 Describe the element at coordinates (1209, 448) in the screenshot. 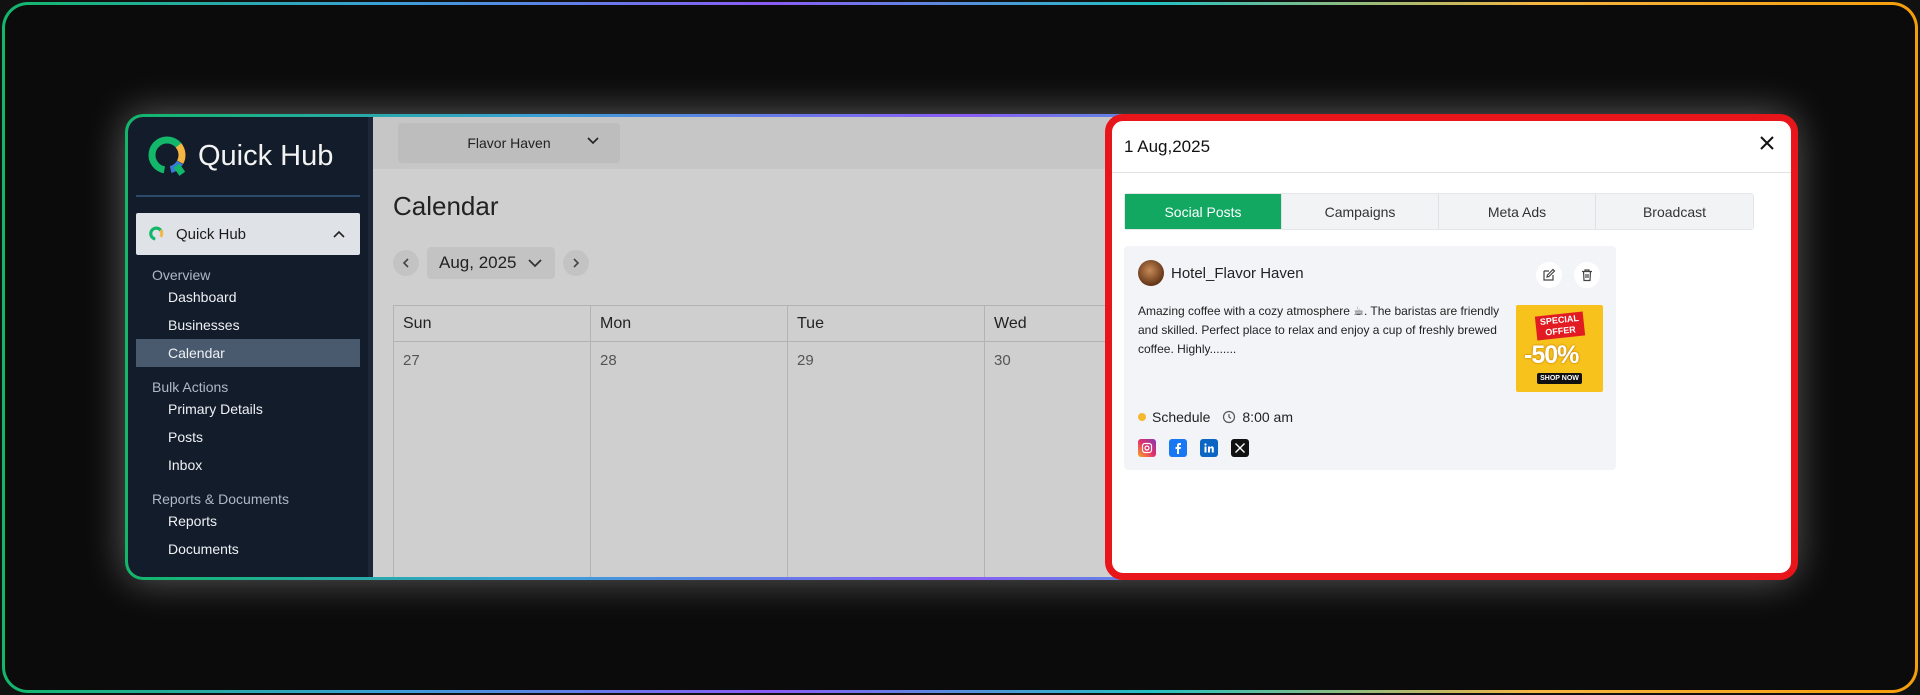

I see `linkedin-icon` at that location.